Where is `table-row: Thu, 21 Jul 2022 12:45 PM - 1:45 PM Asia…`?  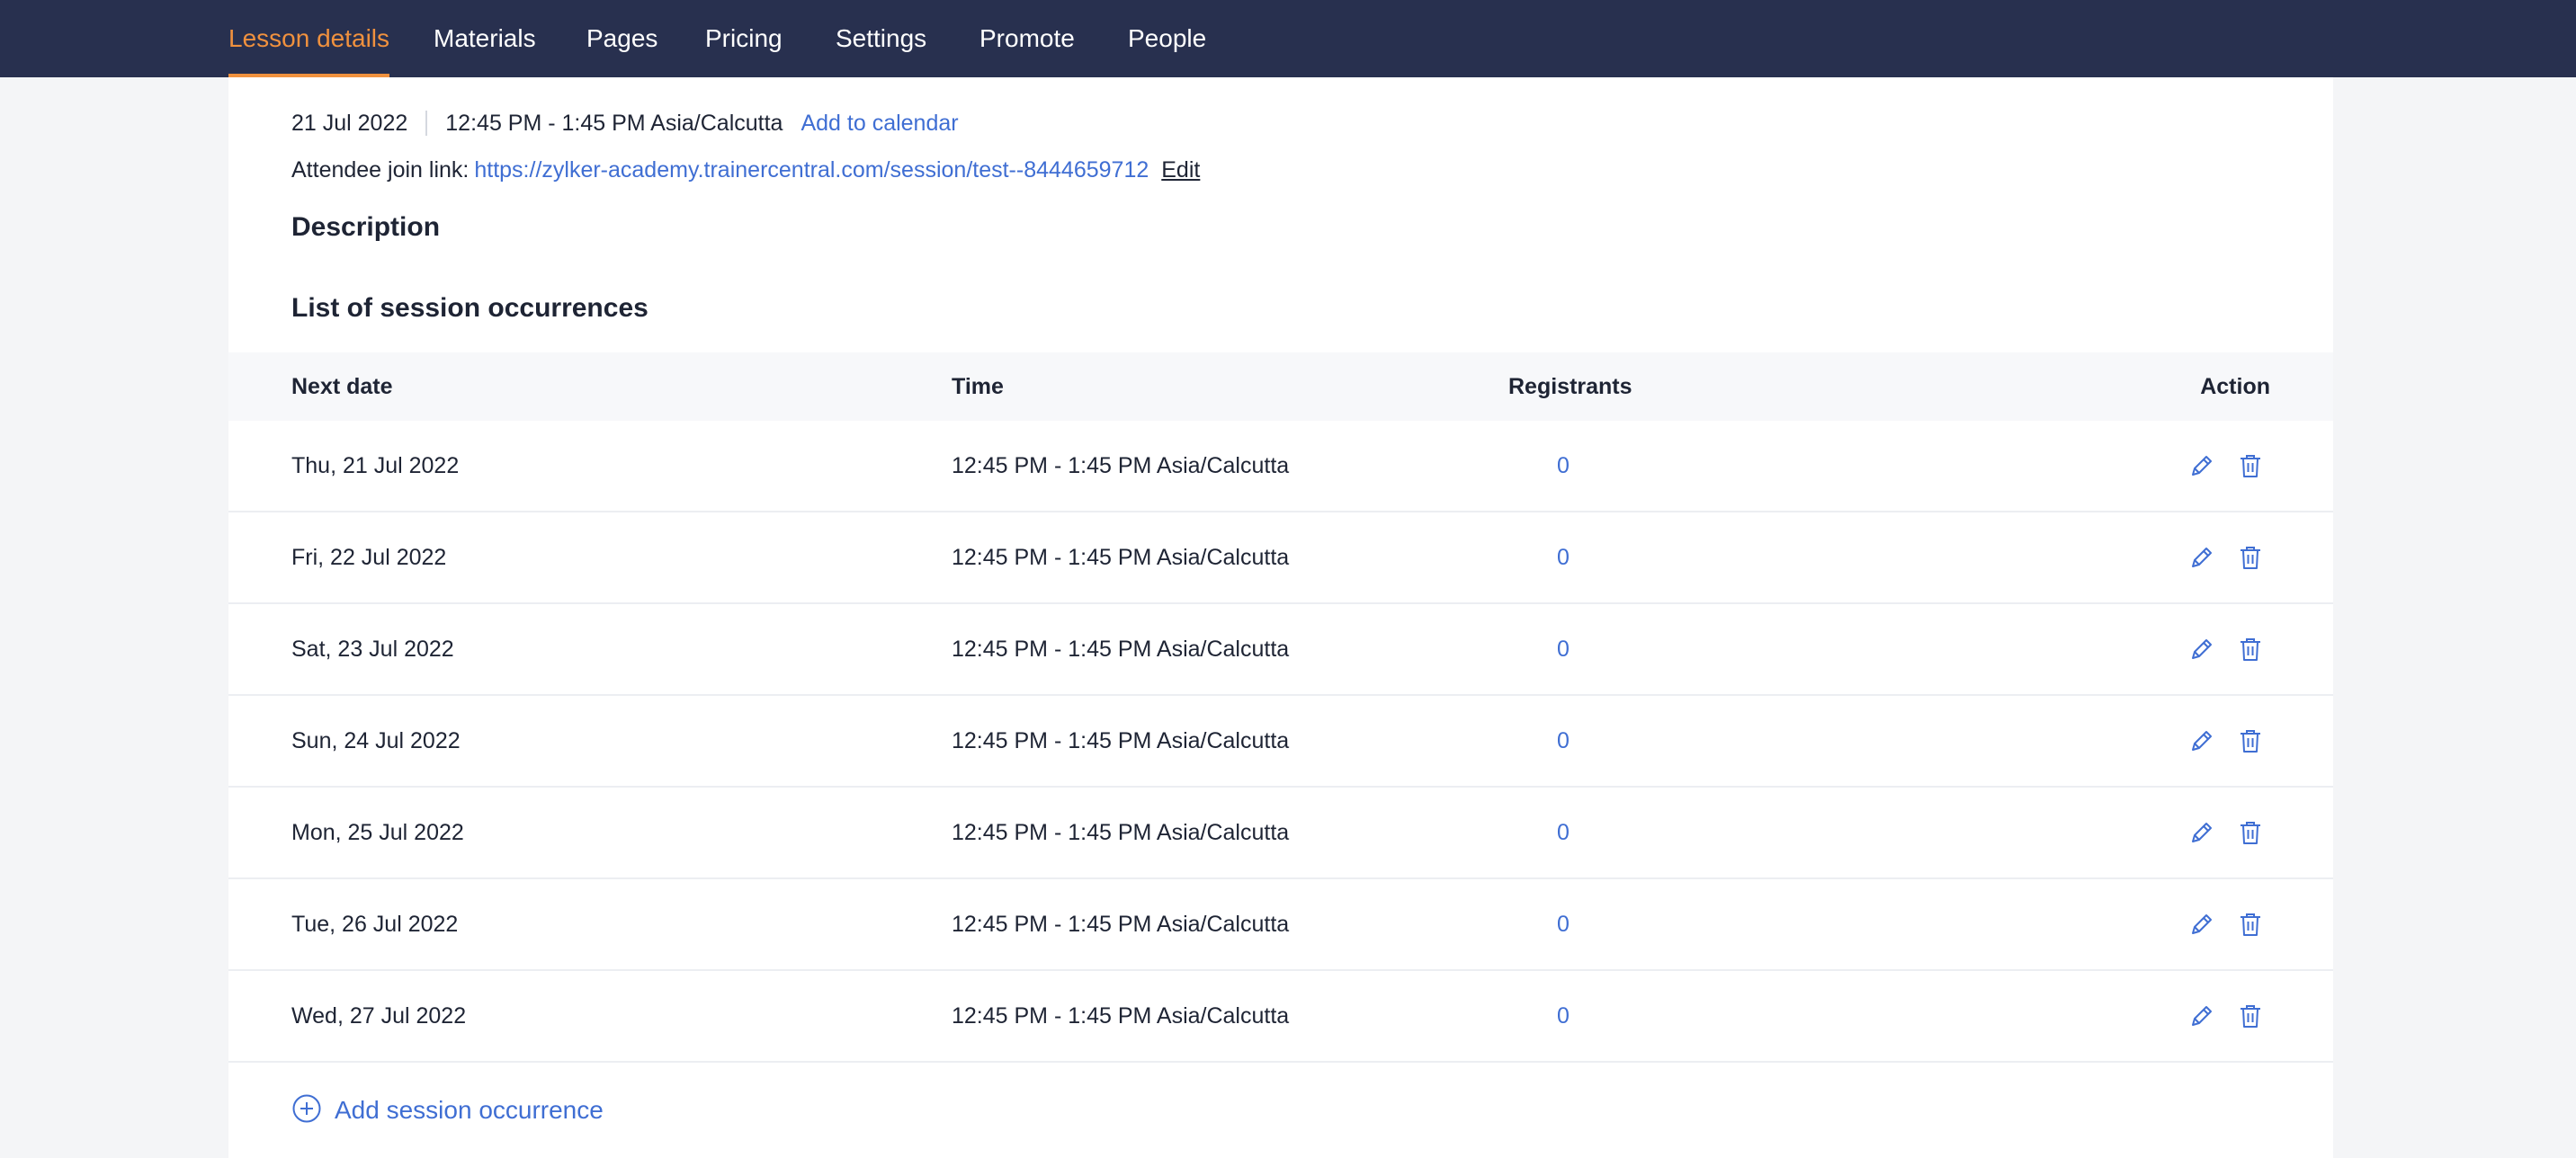 table-row: Thu, 21 Jul 2022 12:45 PM - 1:45 PM Asia… is located at coordinates (1280, 467).